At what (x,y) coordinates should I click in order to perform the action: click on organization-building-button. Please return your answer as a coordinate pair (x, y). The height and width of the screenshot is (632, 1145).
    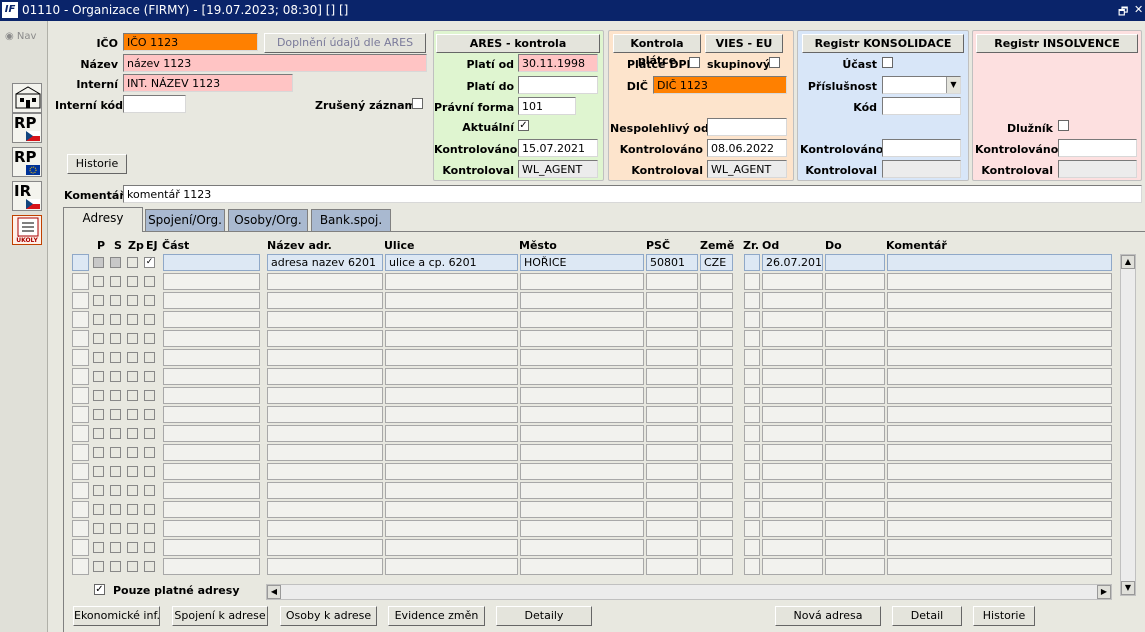
    Looking at the image, I should click on (27, 98).